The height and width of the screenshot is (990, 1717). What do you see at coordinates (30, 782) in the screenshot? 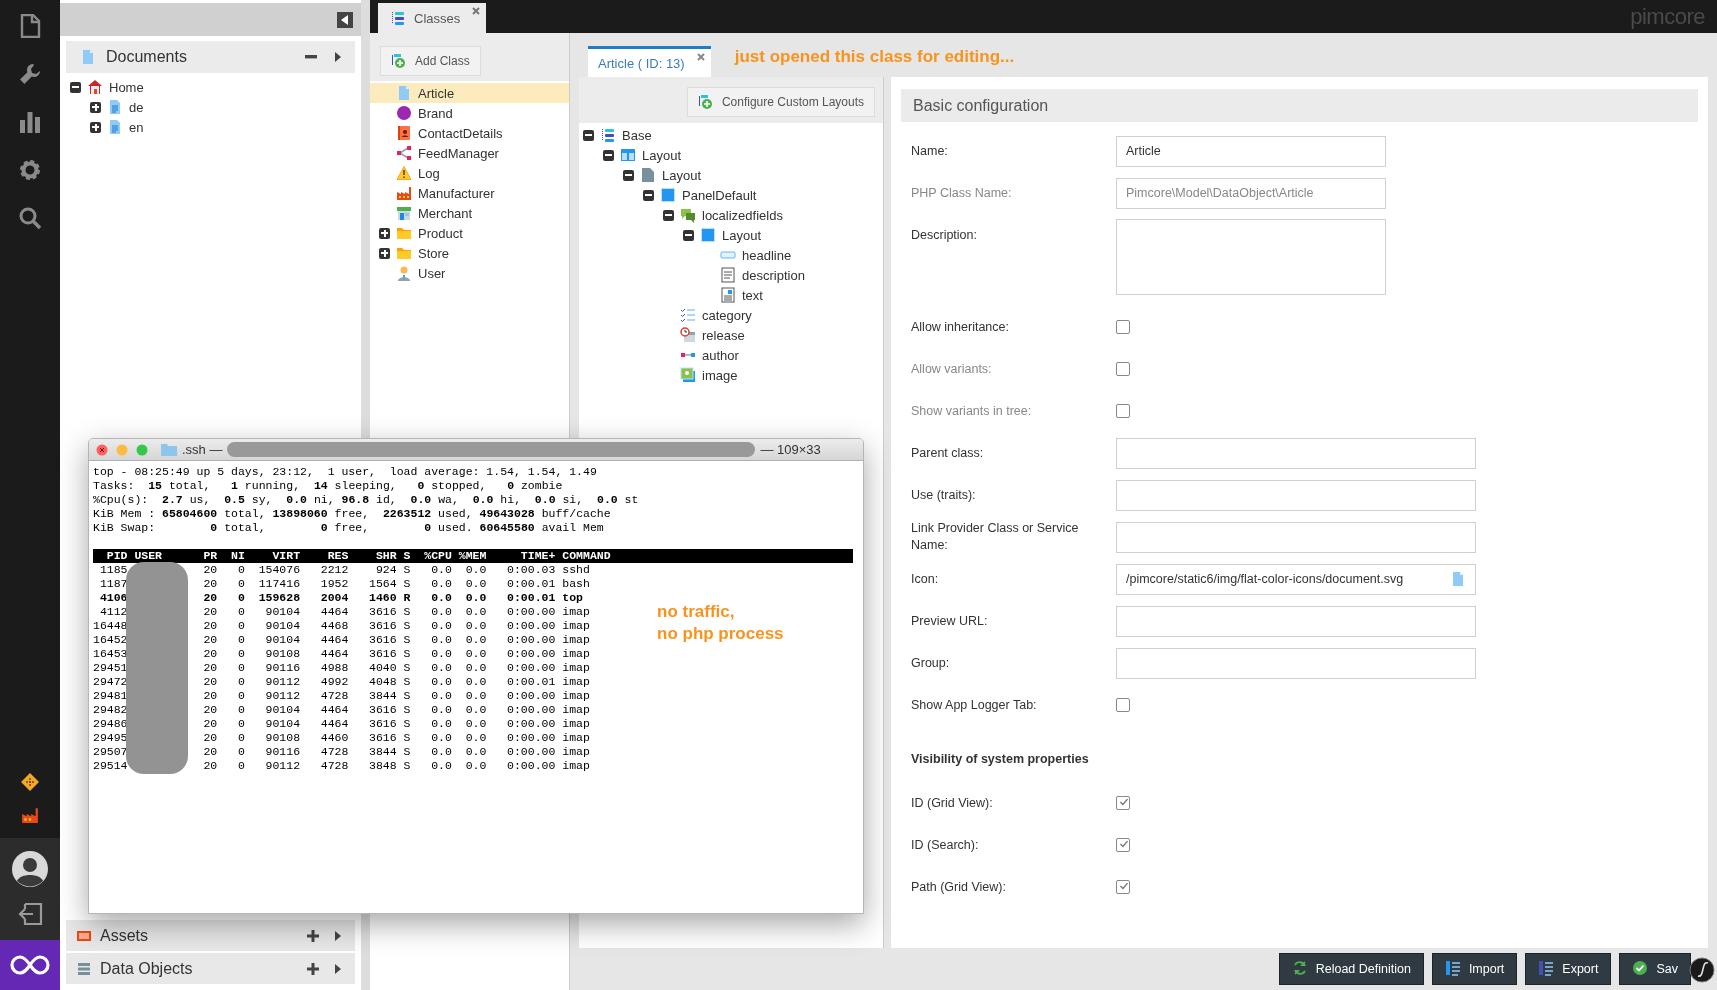
I see `diamond-icon` at bounding box center [30, 782].